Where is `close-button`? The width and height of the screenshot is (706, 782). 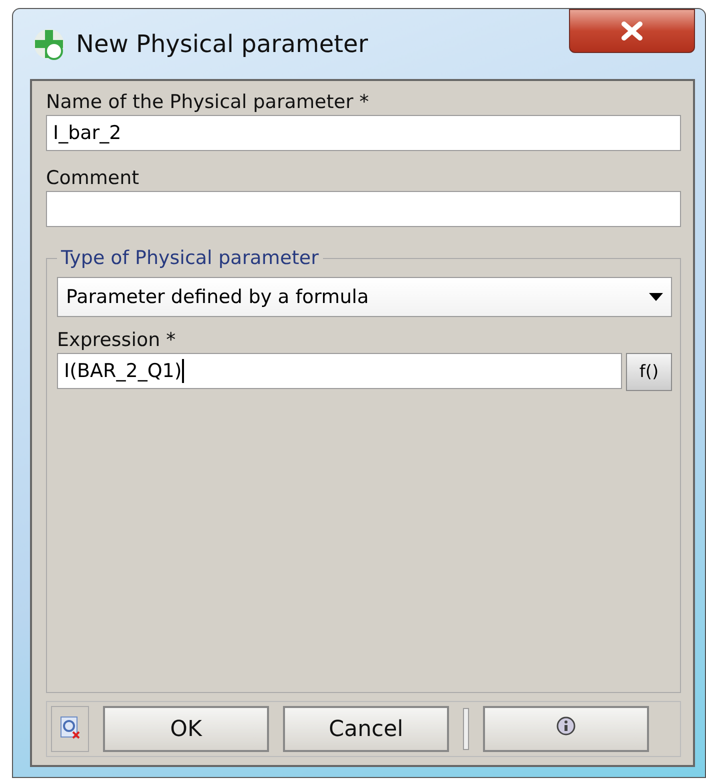
close-button is located at coordinates (632, 31).